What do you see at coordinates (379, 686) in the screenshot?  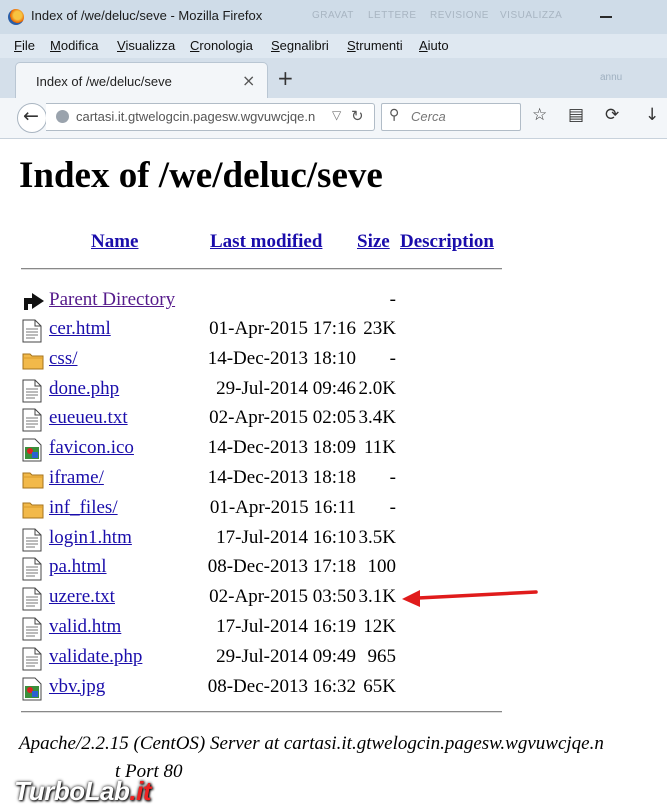 I see `file-size: 65K` at bounding box center [379, 686].